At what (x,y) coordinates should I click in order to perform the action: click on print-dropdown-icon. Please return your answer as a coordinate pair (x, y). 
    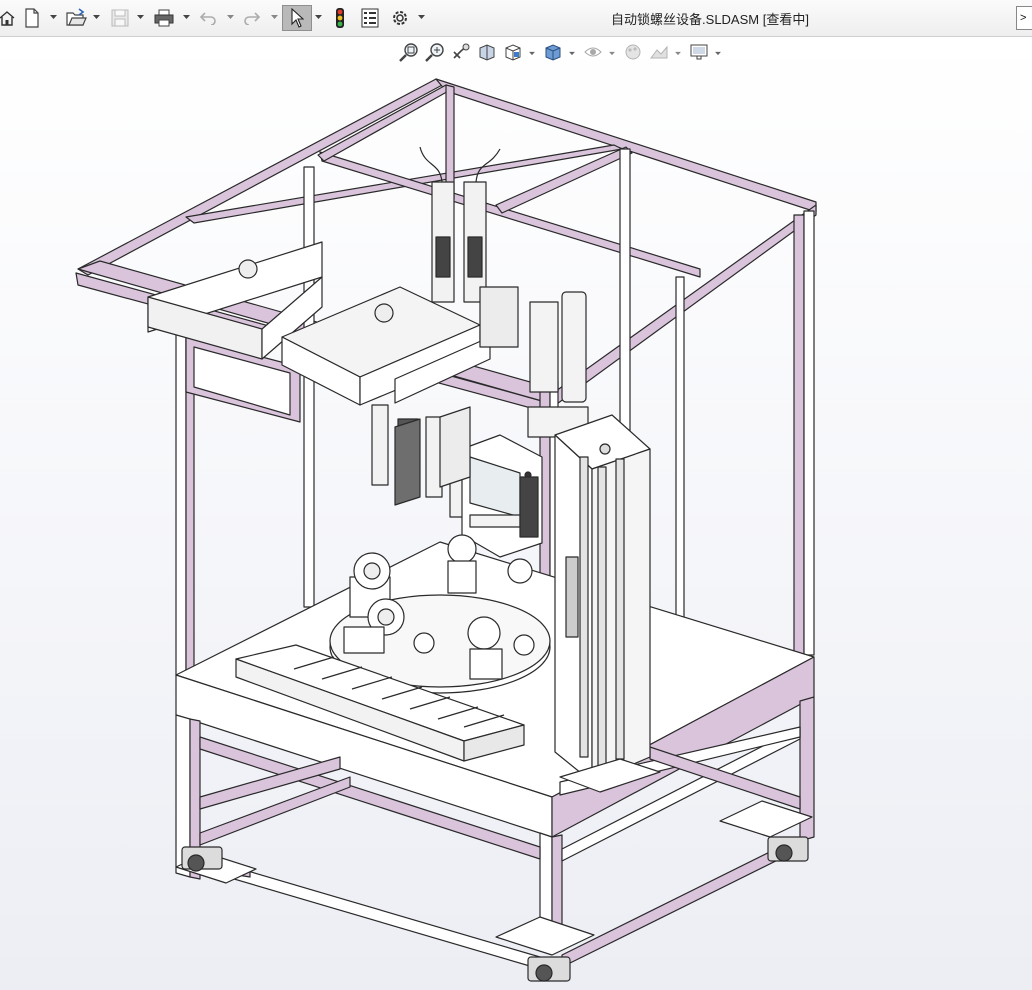
    Looking at the image, I should click on (186, 17).